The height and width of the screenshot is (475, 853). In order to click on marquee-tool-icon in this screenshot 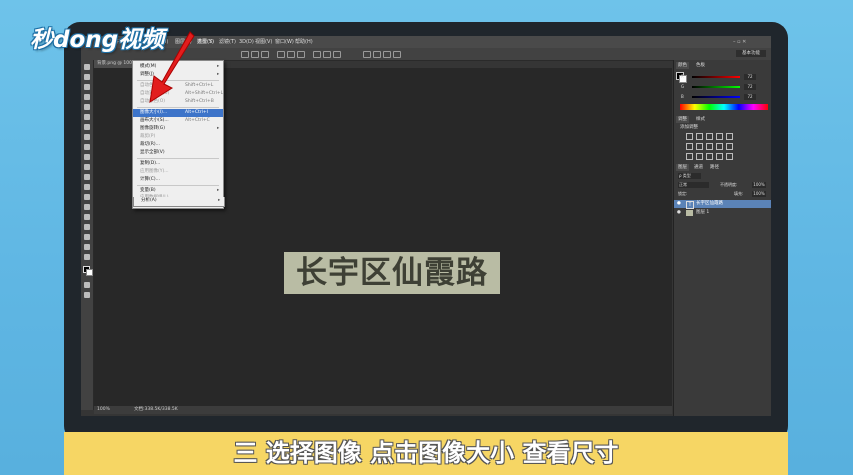, I will do `click(87, 77)`.